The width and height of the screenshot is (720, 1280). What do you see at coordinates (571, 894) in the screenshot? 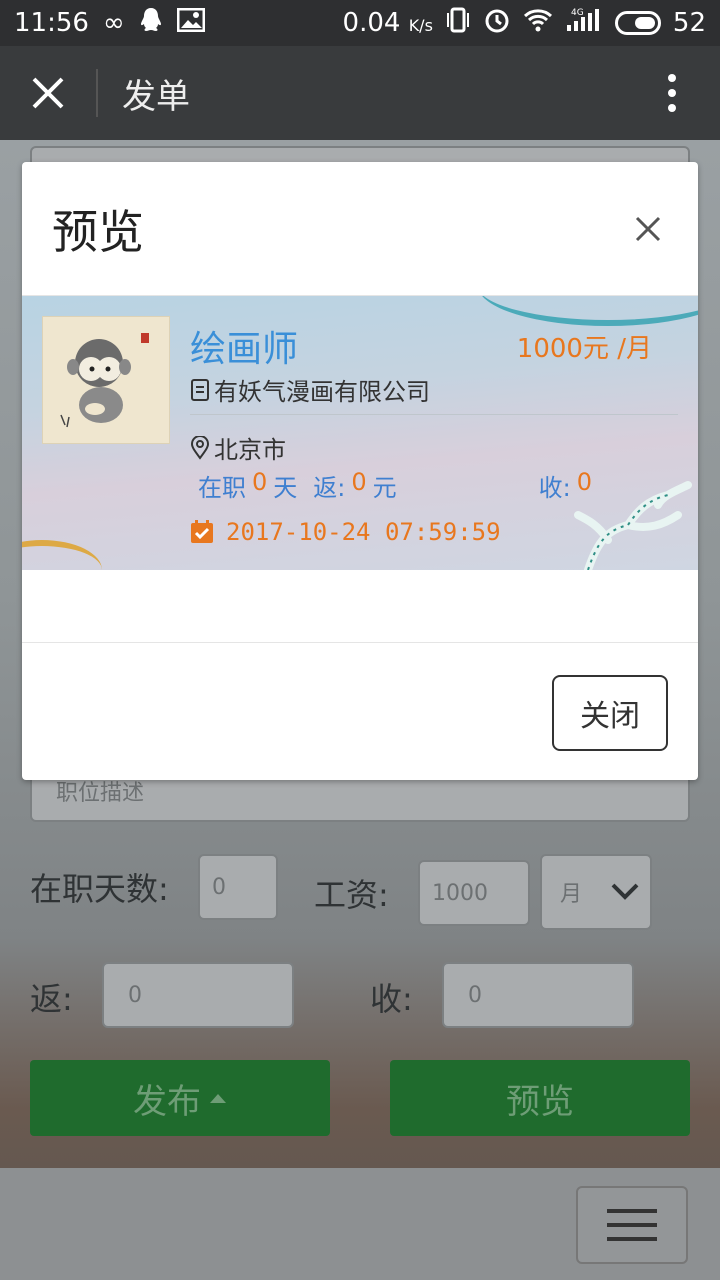
I see `salary-unit-value: 月` at bounding box center [571, 894].